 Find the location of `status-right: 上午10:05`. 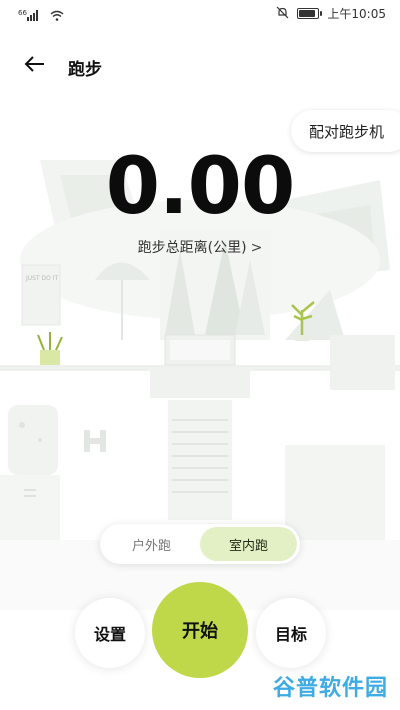

status-right: 上午10:05 is located at coordinates (331, 13).